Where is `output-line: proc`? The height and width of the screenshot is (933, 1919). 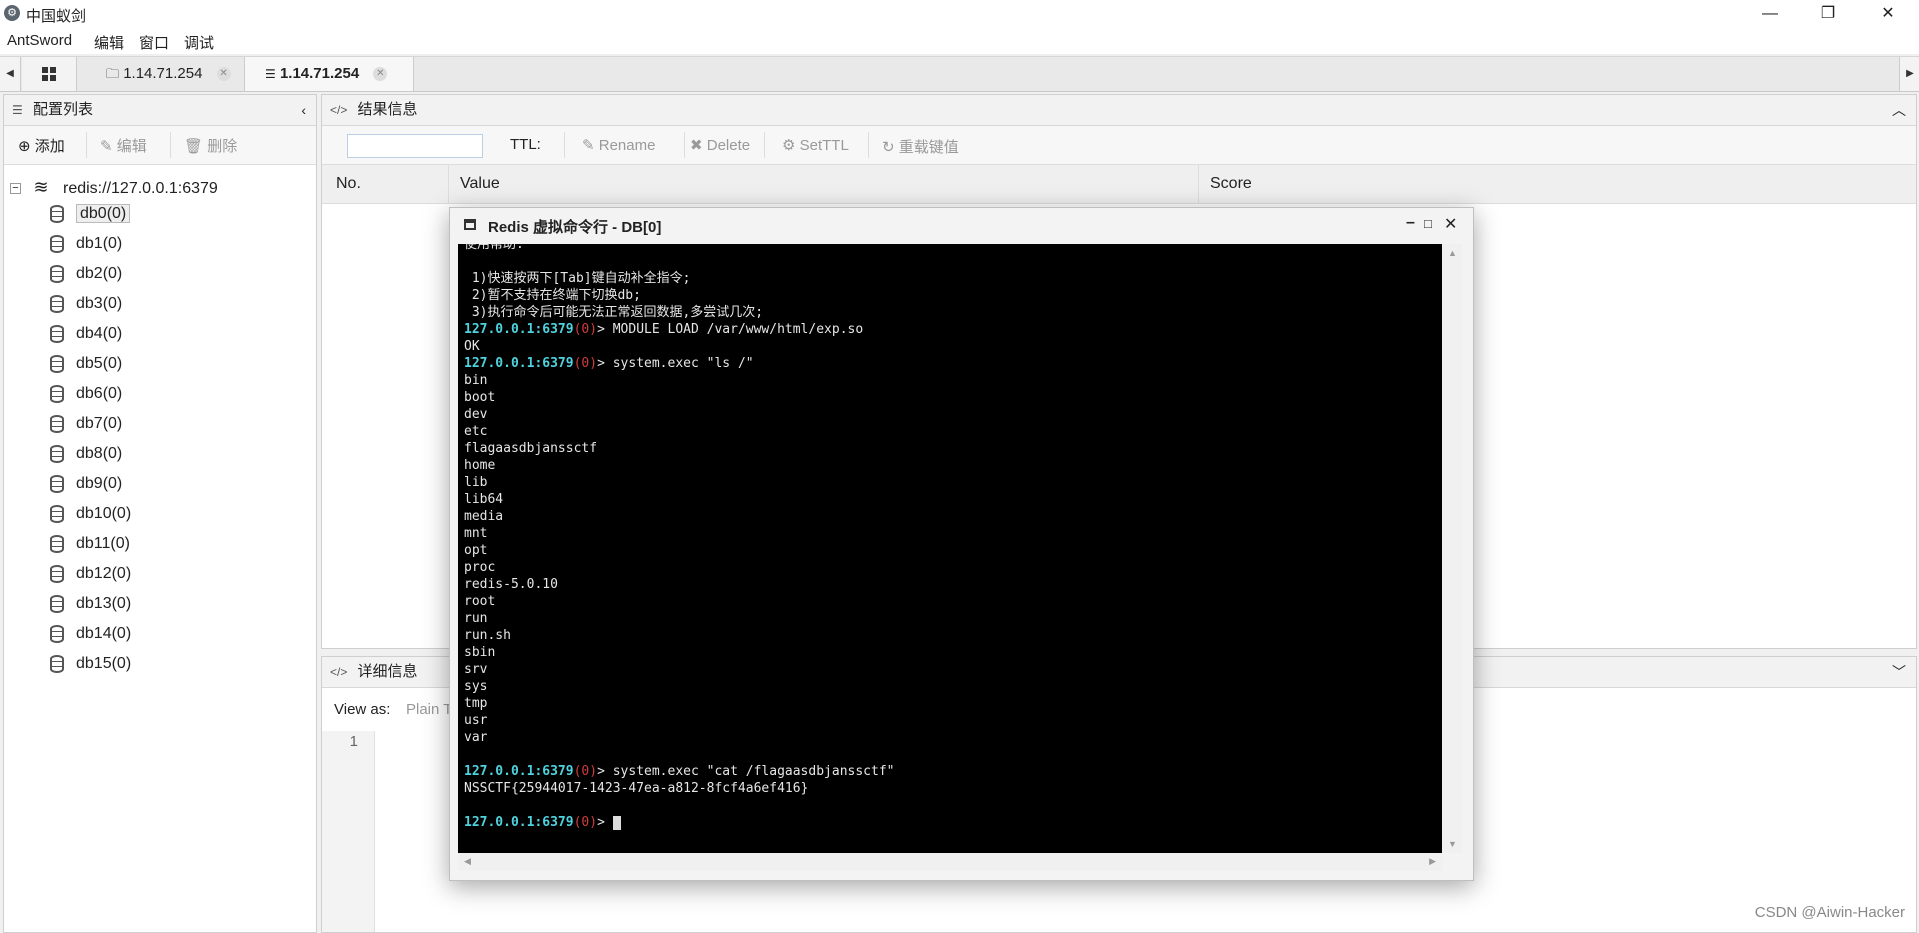 output-line: proc is located at coordinates (480, 567).